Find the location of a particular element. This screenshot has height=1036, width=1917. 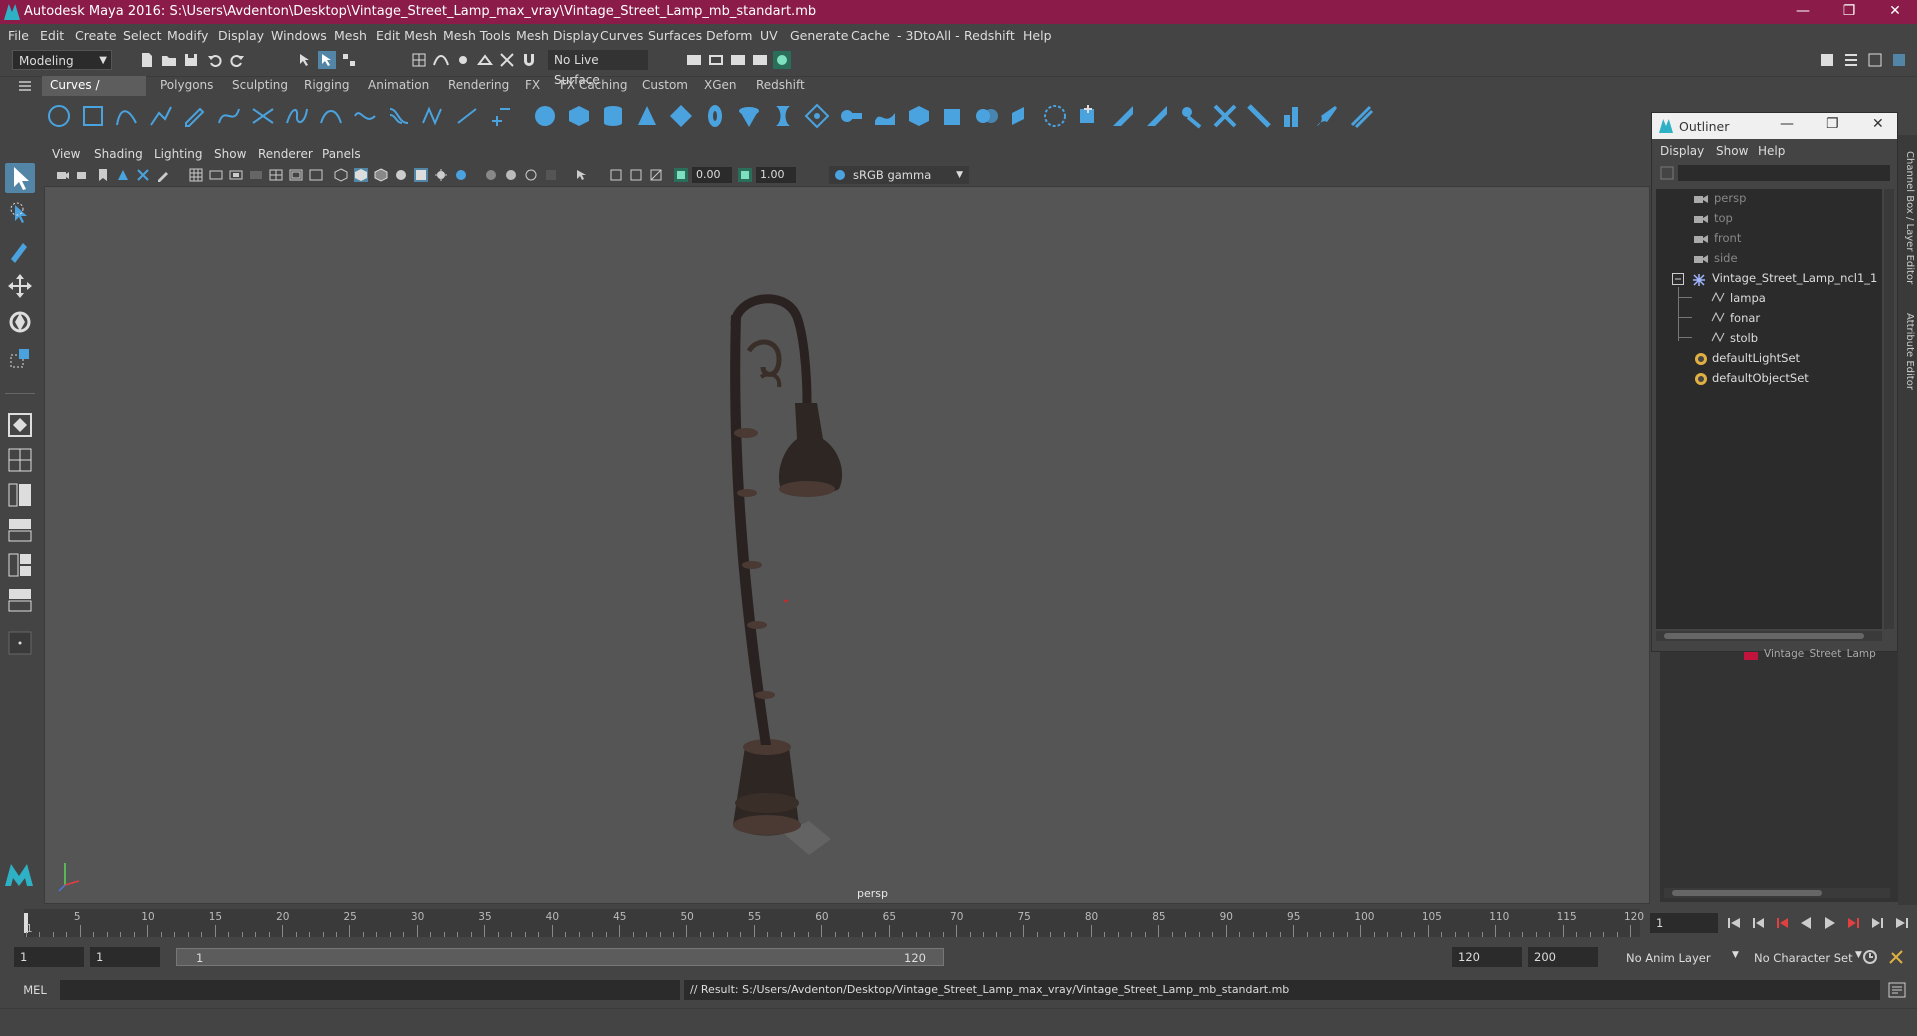

playback-start-field: 1 is located at coordinates (125, 957).